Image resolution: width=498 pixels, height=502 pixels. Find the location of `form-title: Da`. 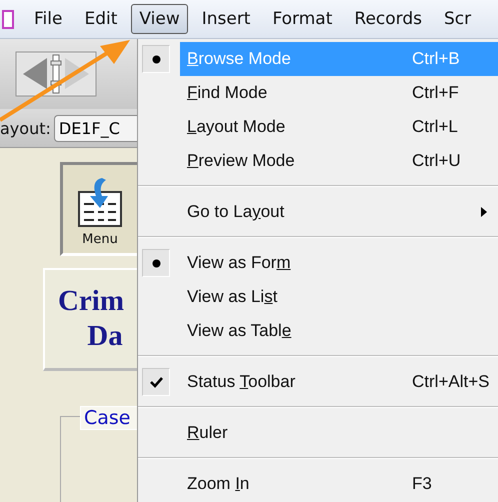

form-title: Da is located at coordinates (105, 337).